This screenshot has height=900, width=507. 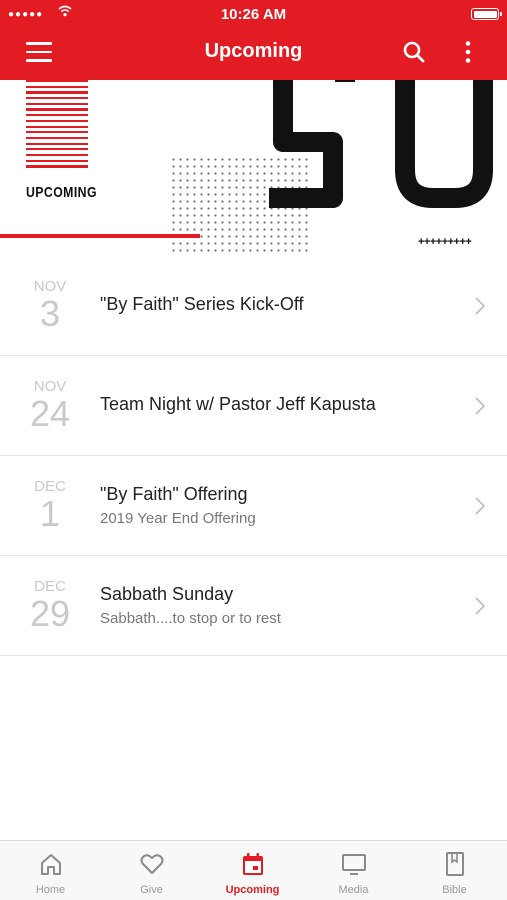 What do you see at coordinates (50, 890) in the screenshot?
I see `tab-label: Home` at bounding box center [50, 890].